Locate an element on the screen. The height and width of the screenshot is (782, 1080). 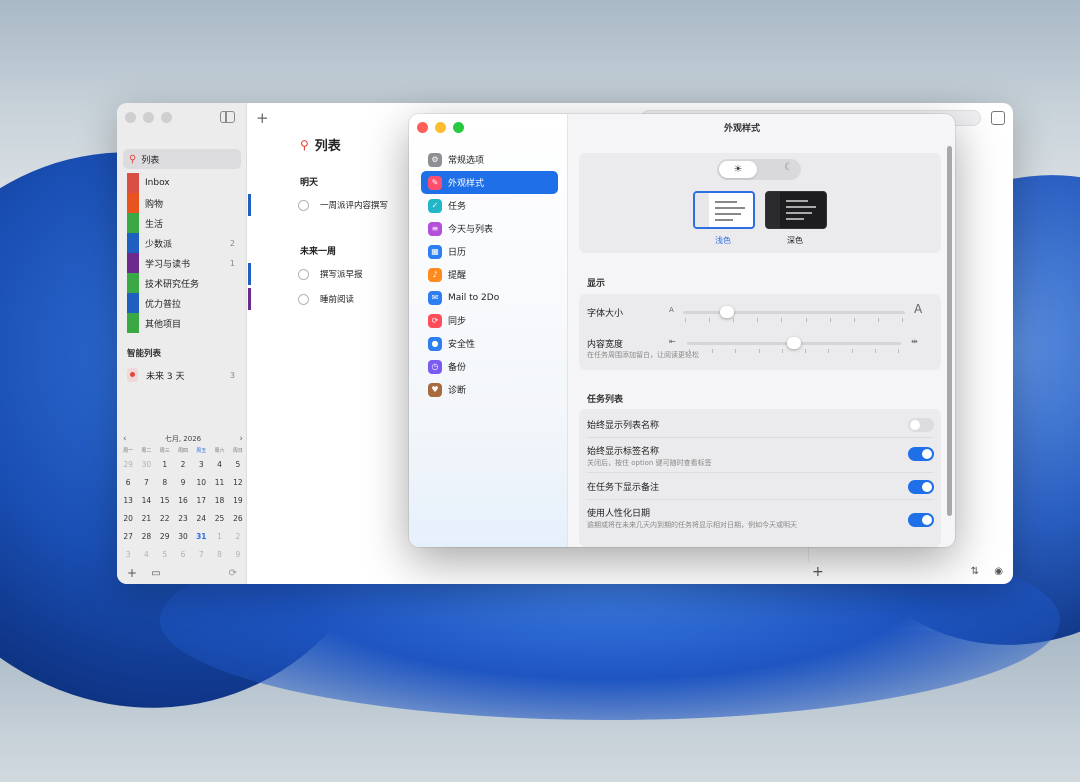
calendar-day: 12 is located at coordinates (238, 483).